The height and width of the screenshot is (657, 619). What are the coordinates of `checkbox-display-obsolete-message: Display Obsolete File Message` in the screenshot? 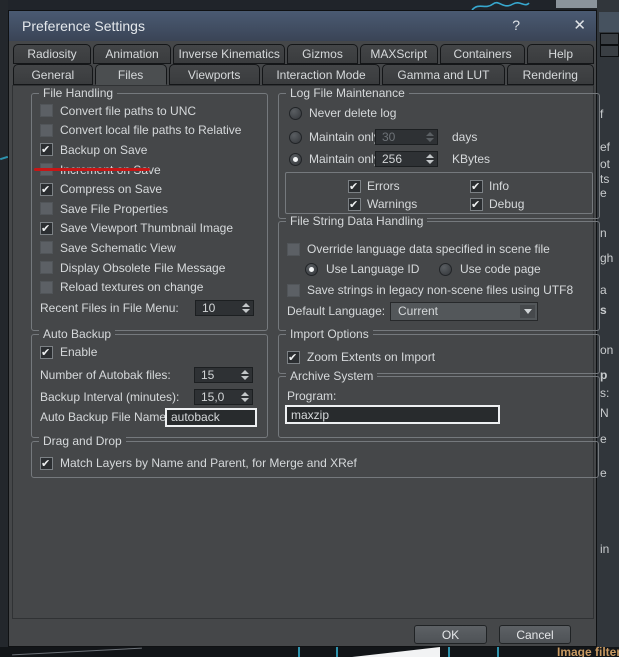 It's located at (149, 268).